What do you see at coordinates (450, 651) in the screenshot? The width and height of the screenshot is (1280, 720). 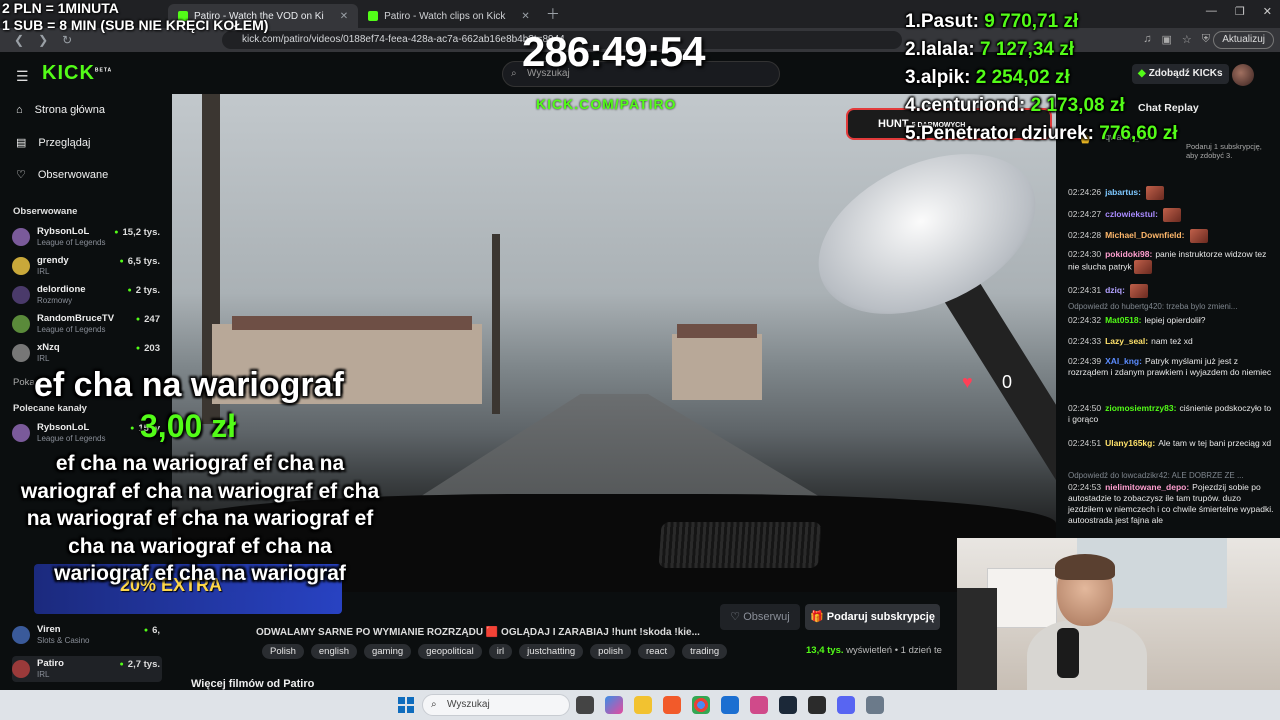 I see `tag: geopolitical` at bounding box center [450, 651].